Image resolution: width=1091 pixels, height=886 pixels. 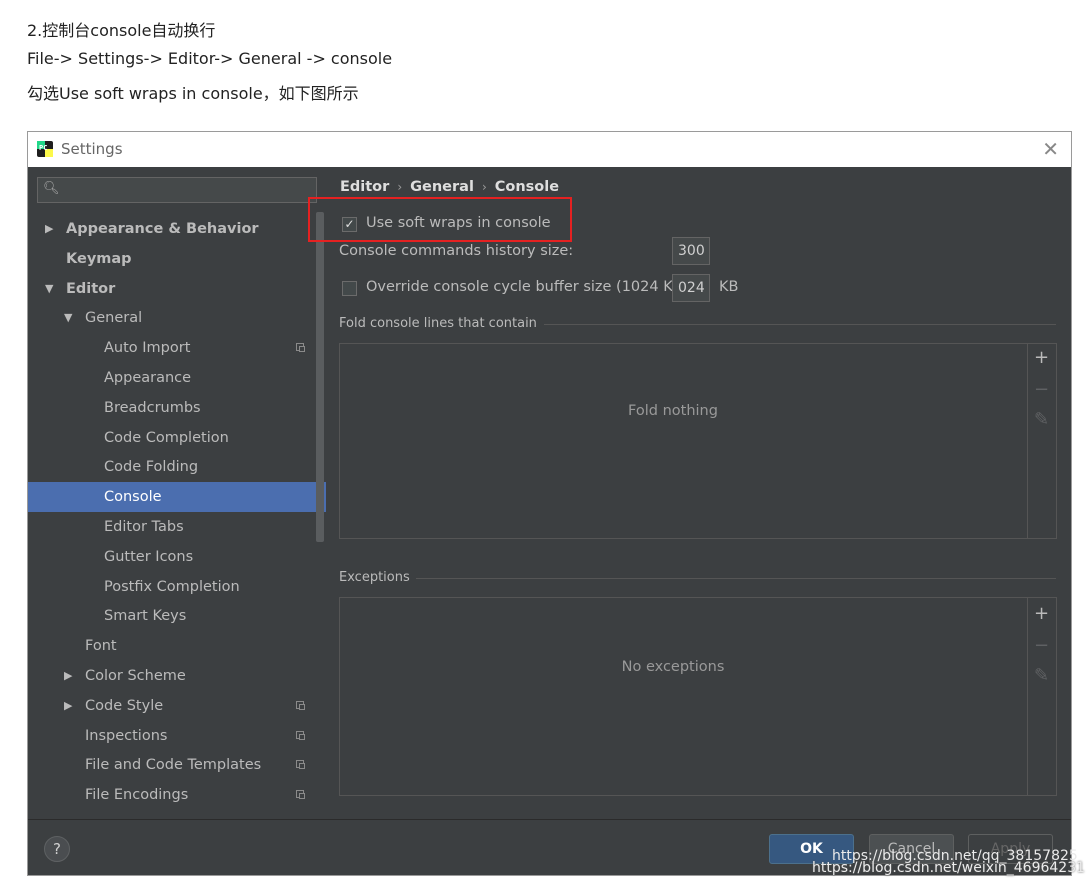 I want to click on tree-item-label: File and Code Templates, so click(x=173, y=765).